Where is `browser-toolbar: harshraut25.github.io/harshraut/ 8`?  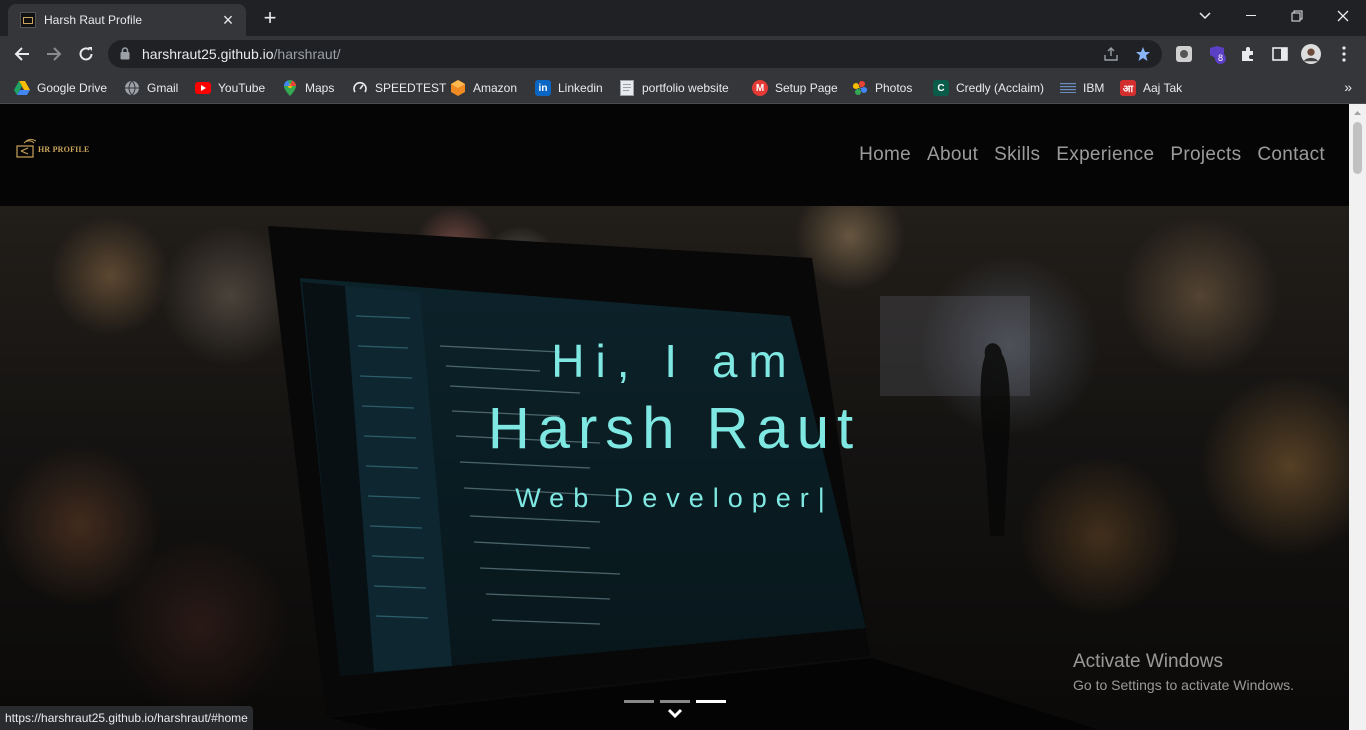
browser-toolbar: harshraut25.github.io/harshraut/ 8 is located at coordinates (683, 54).